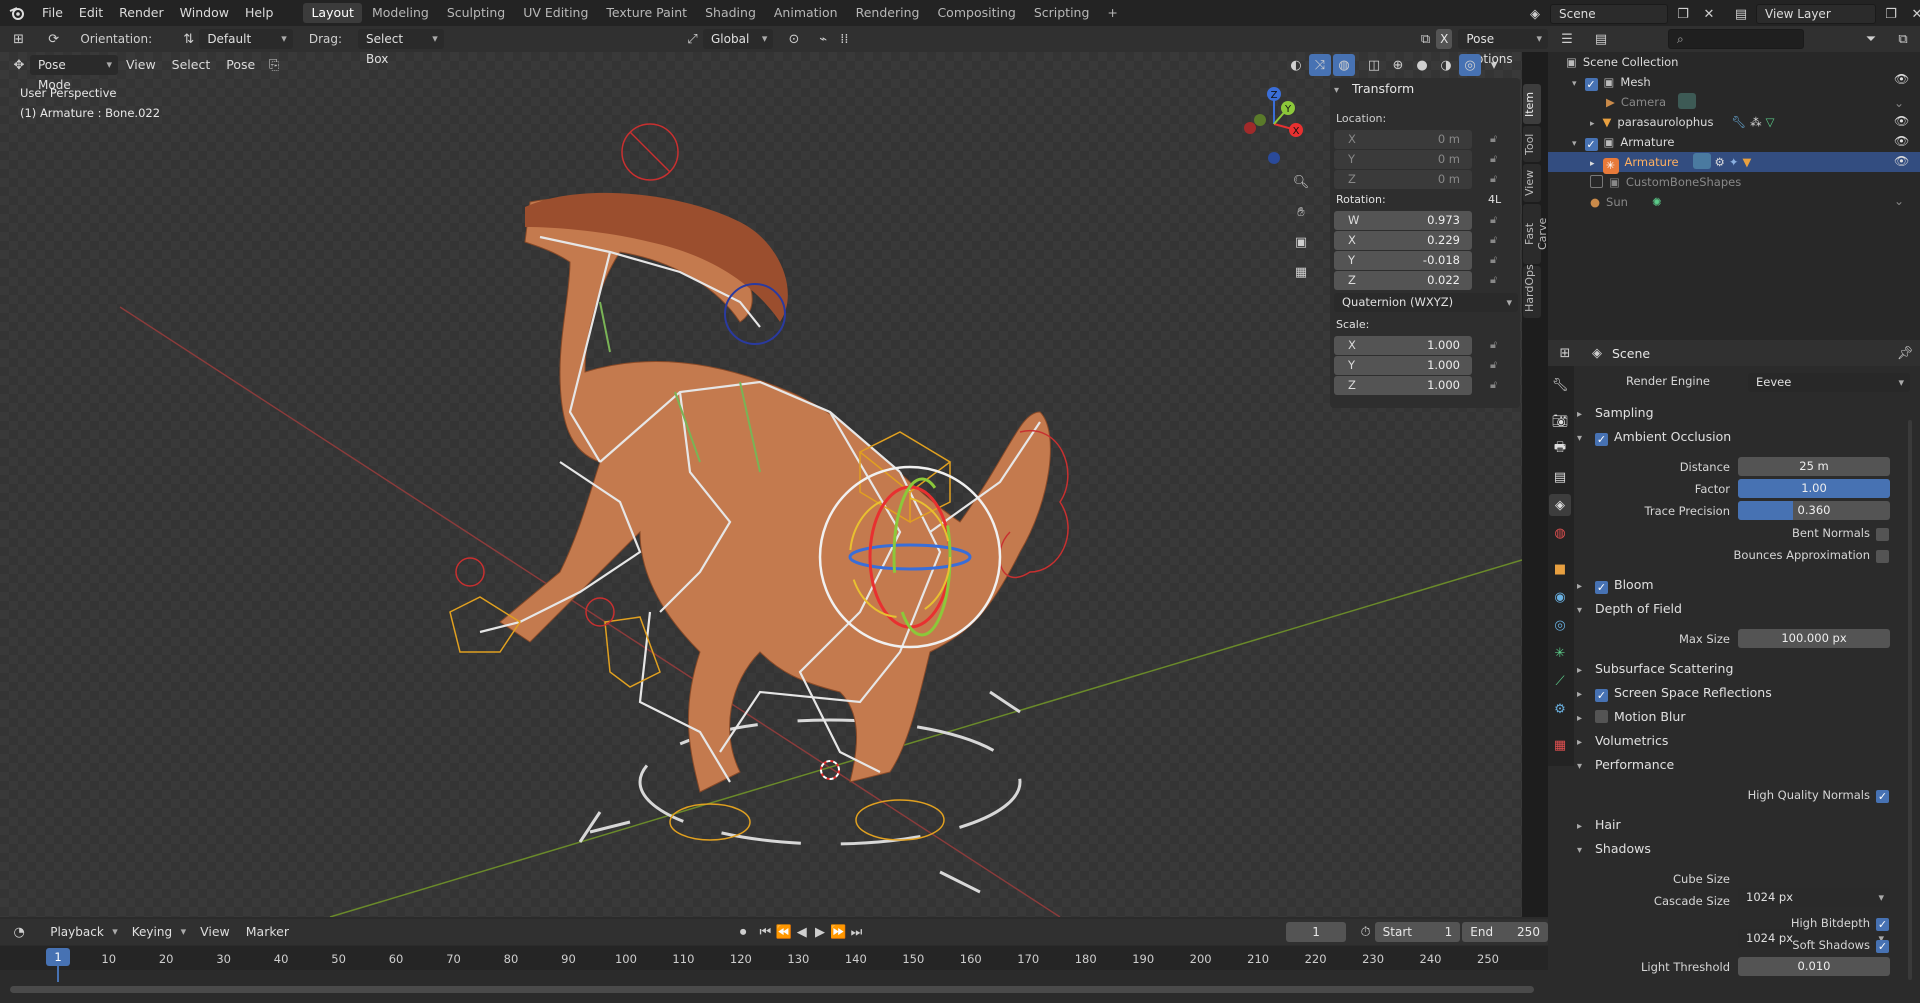  What do you see at coordinates (1403, 260) in the screenshot?
I see `rotation-y-field: Y -0.018` at bounding box center [1403, 260].